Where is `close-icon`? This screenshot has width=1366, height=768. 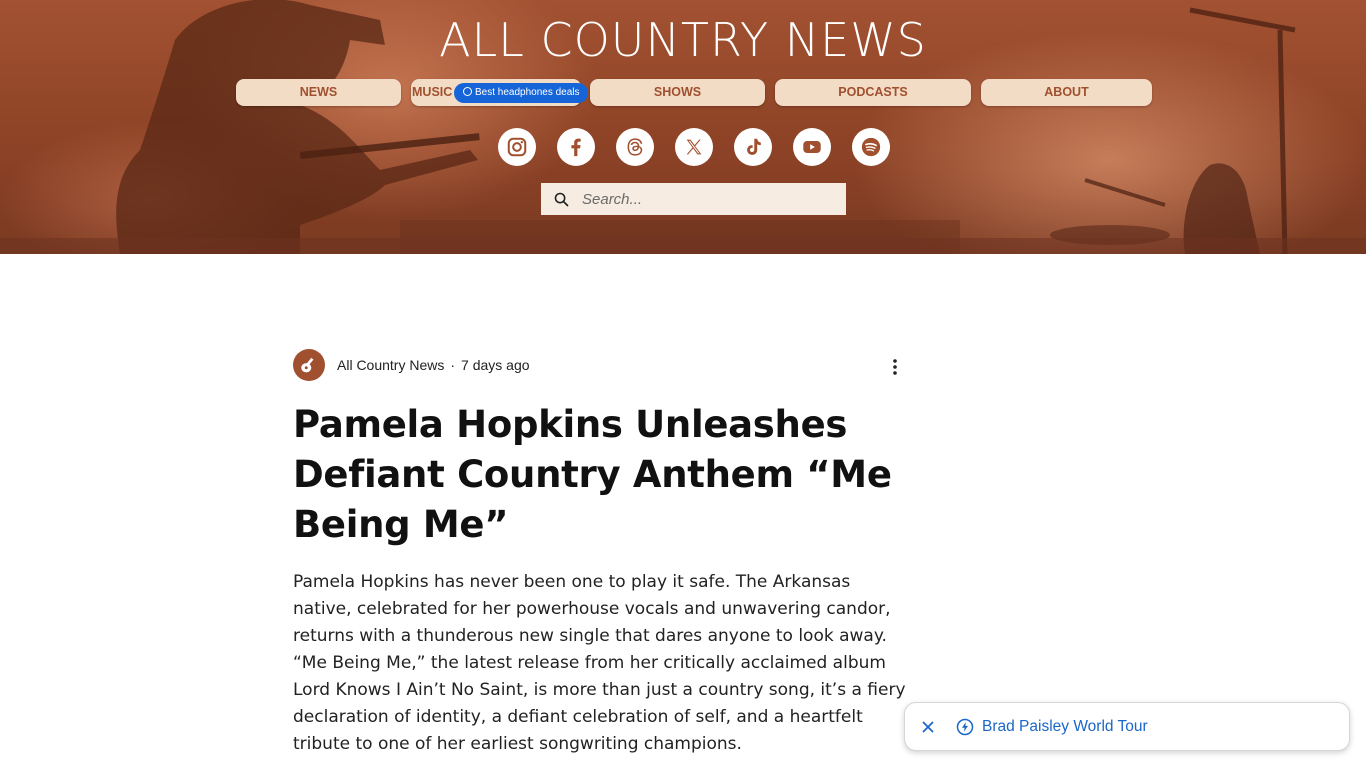 close-icon is located at coordinates (928, 727).